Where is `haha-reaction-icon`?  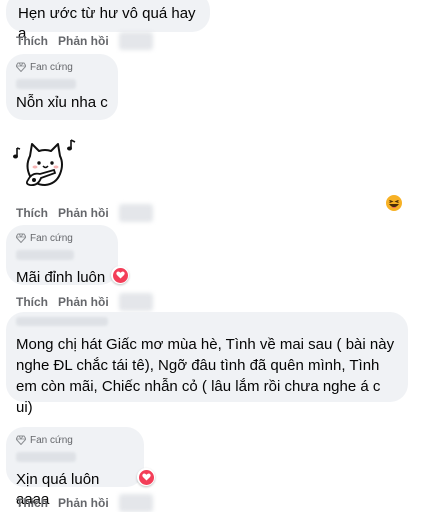 haha-reaction-icon is located at coordinates (394, 203).